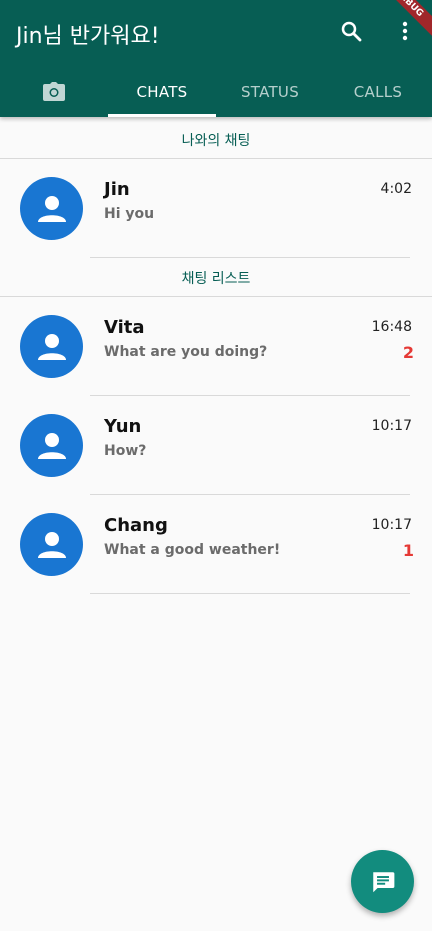 The image size is (432, 931). I want to click on section-header-chat-list: 채팅 리스트, so click(216, 279).